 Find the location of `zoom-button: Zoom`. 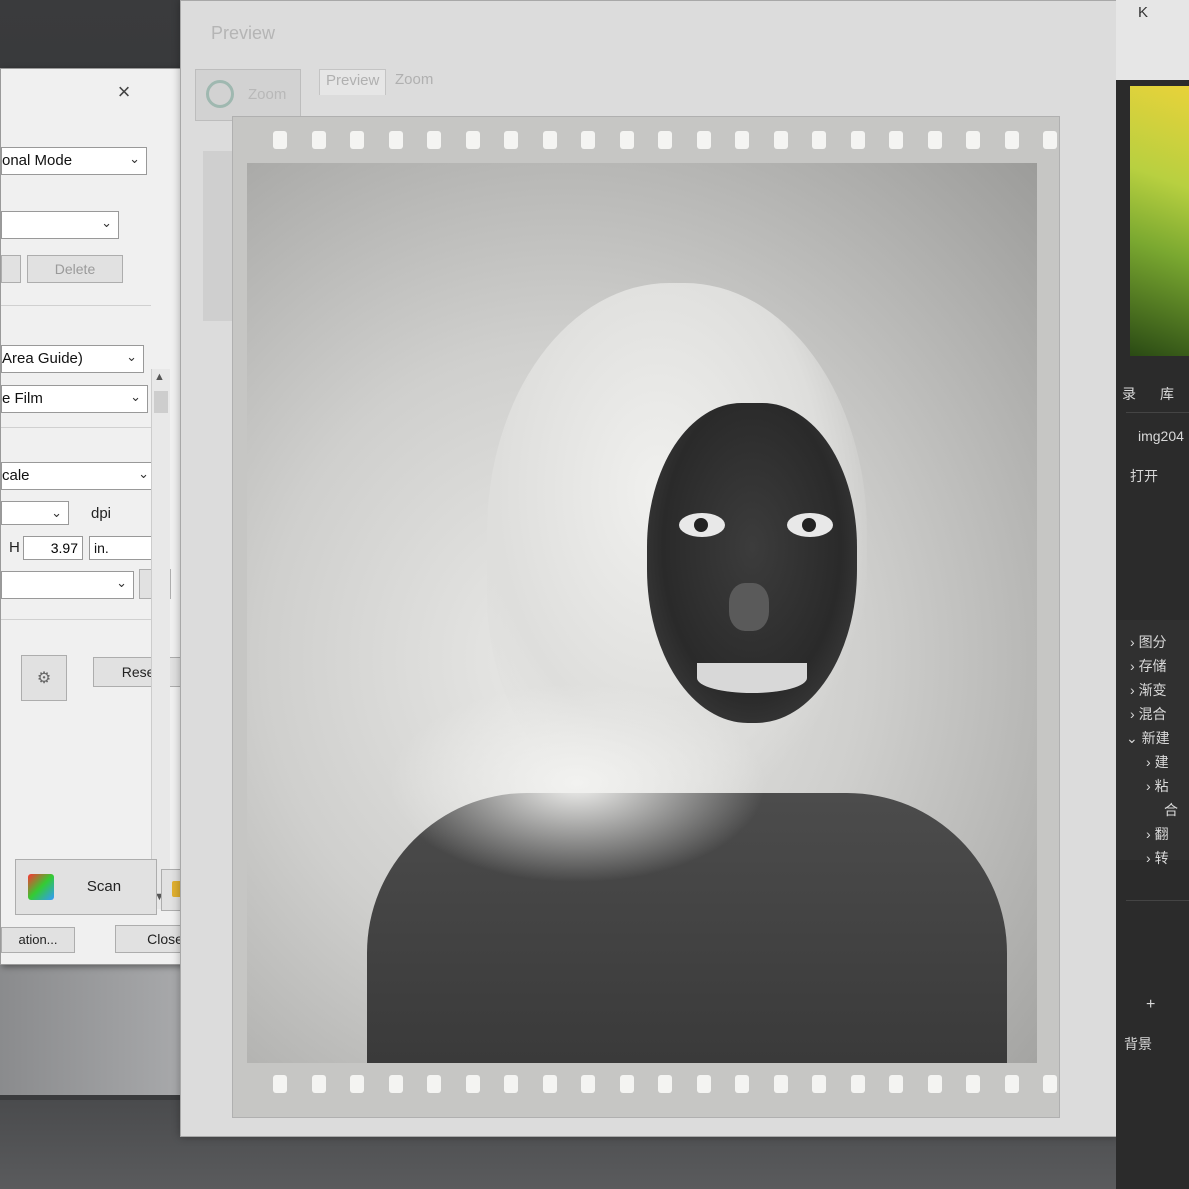

zoom-button: Zoom is located at coordinates (248, 95).